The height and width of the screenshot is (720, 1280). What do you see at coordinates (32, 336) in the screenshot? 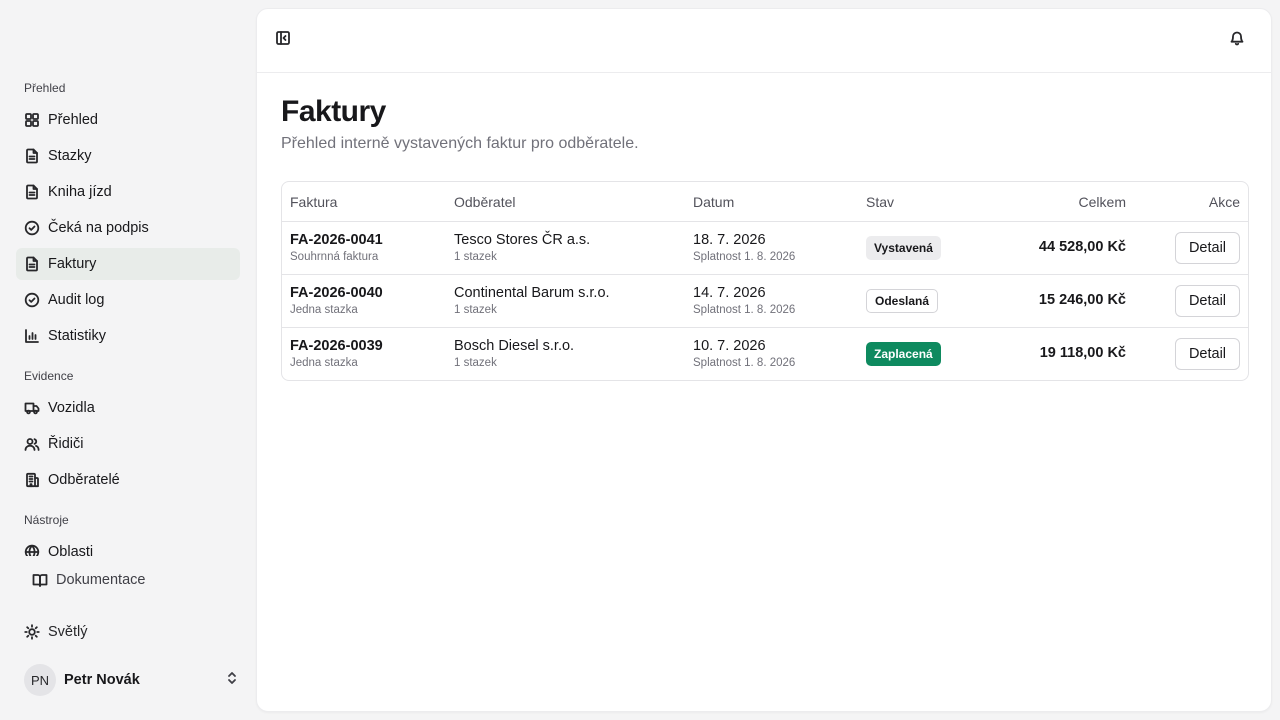
I see `bar-chart-icon` at bounding box center [32, 336].